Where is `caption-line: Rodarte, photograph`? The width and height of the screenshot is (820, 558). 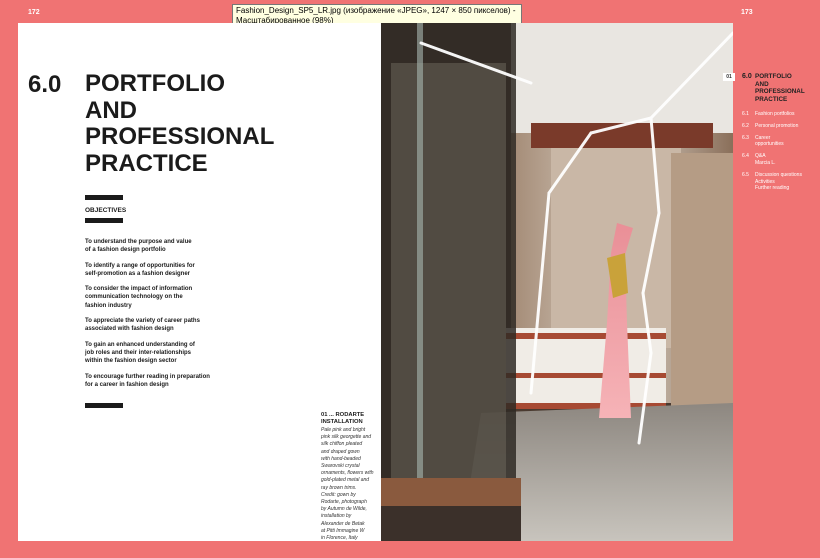 caption-line: Rodarte, photograph is located at coordinates (344, 502).